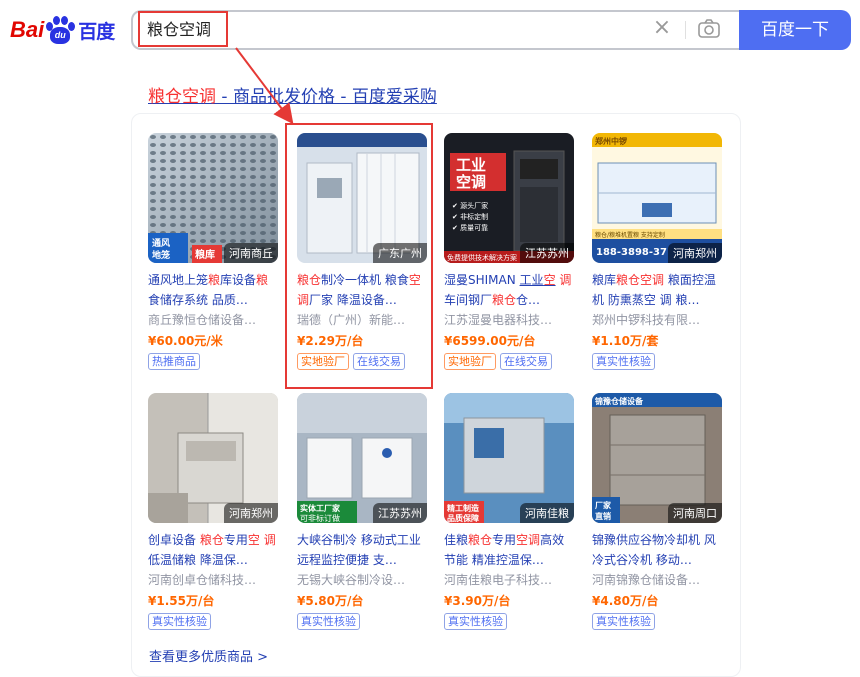  Describe the element at coordinates (611, 141) in the screenshot. I see `svg-text: 郑州中锣` at that location.